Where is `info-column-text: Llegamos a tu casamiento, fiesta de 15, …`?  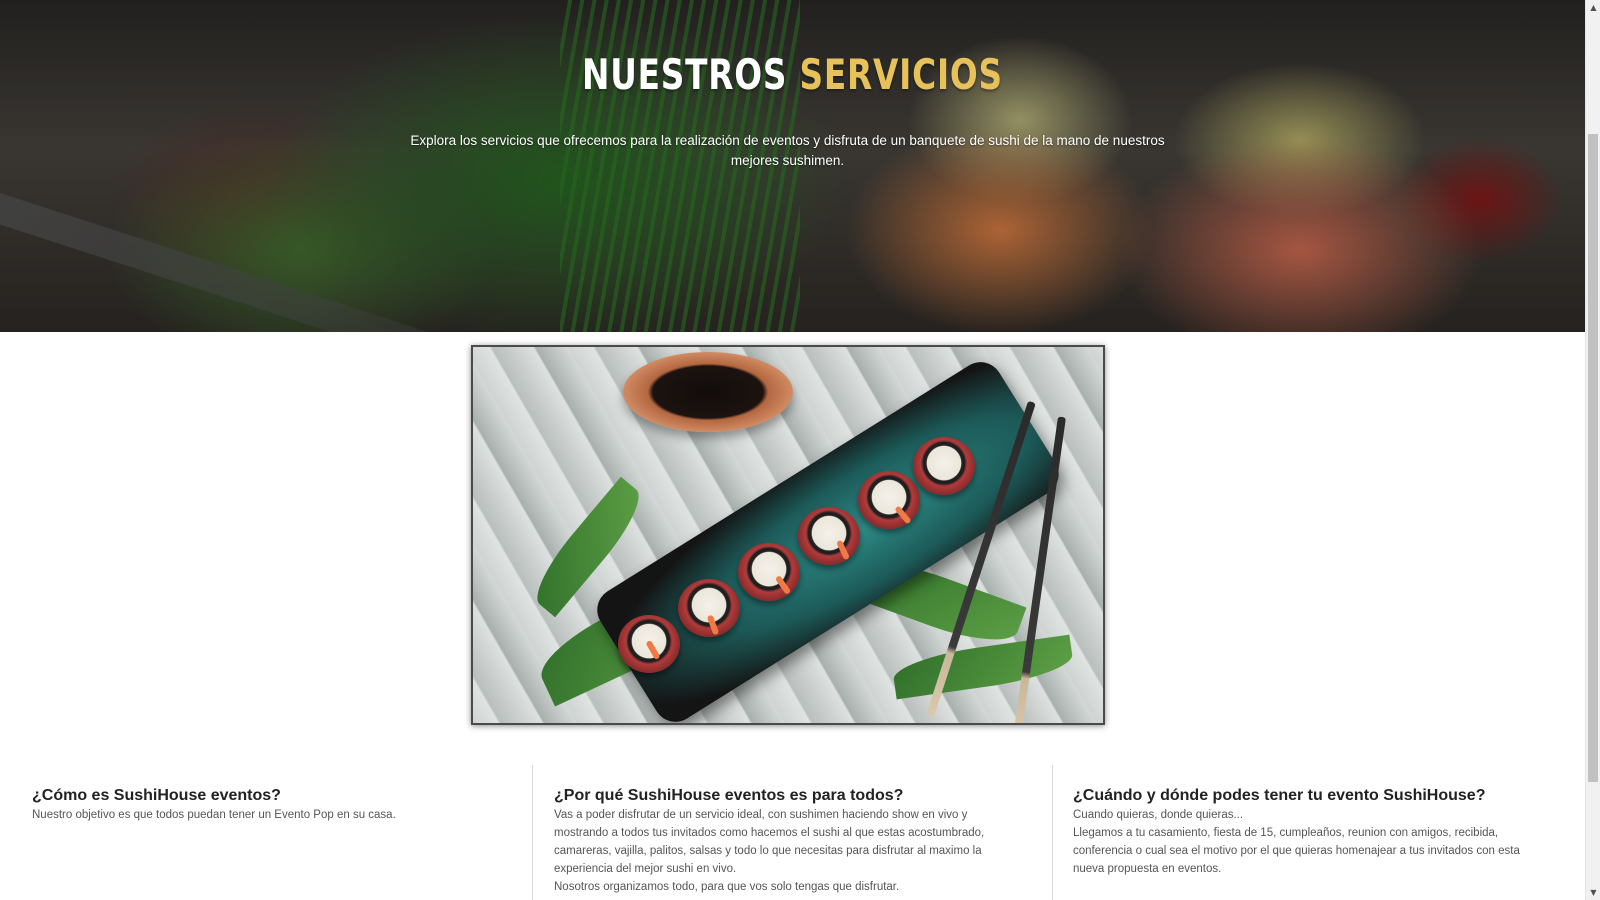
info-column-text: Llegamos a tu casamiento, fiesta de 15, … is located at coordinates (1296, 851).